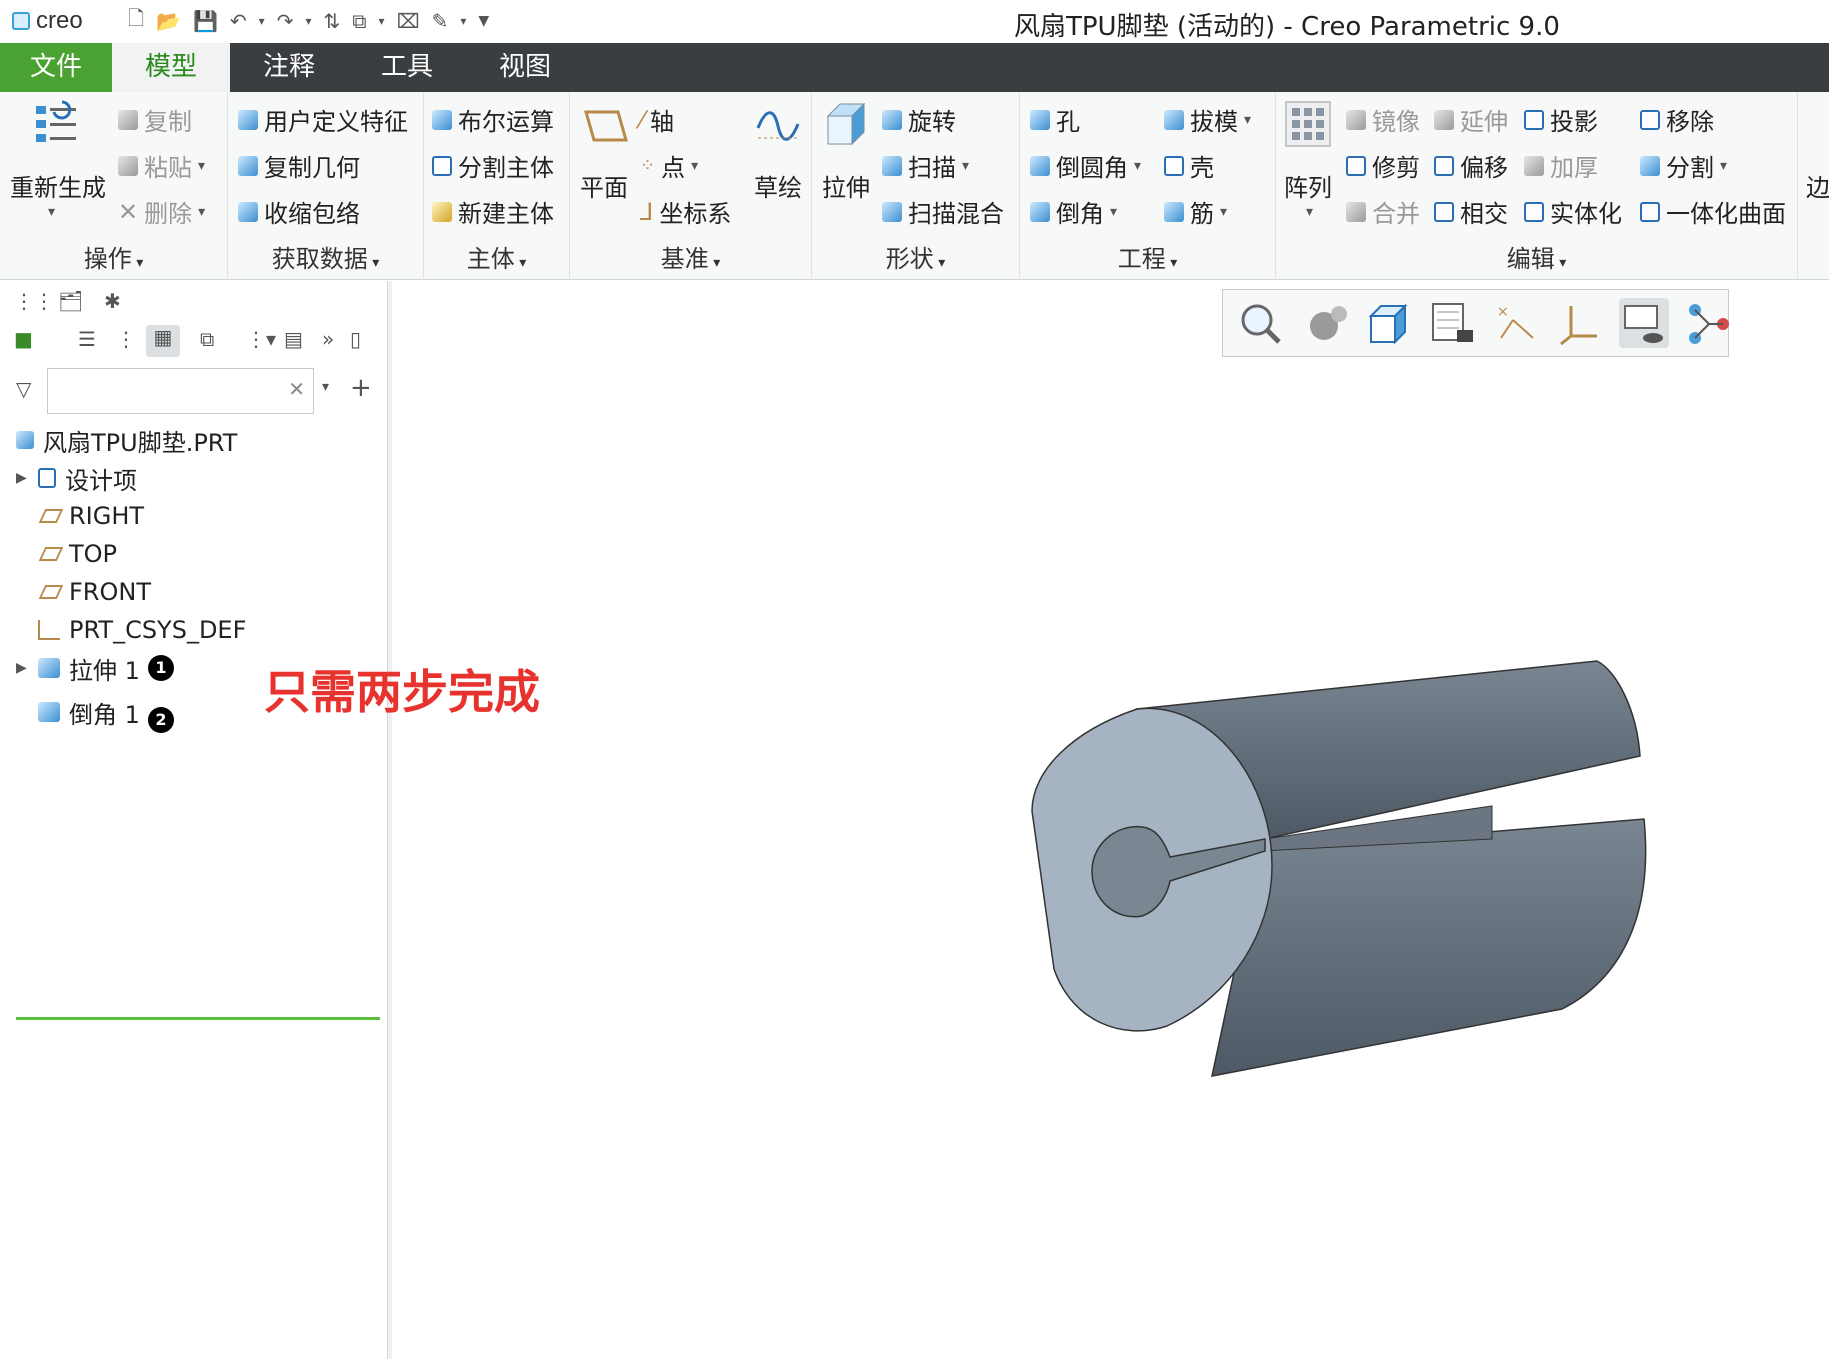 The height and width of the screenshot is (1359, 1829). What do you see at coordinates (1580, 323) in the screenshot?
I see `csys-display-icon` at bounding box center [1580, 323].